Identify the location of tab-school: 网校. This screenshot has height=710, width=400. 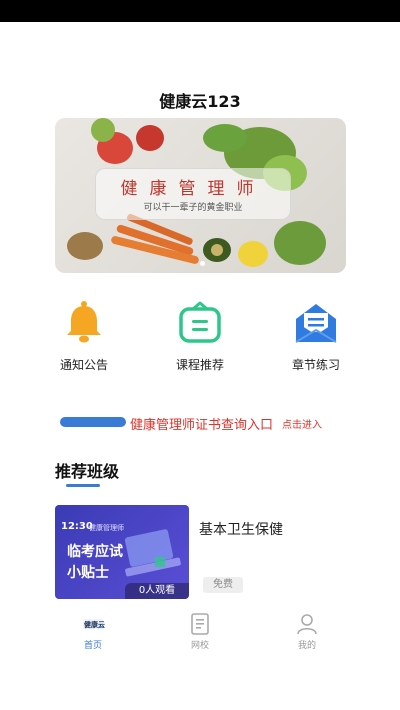
(200, 631).